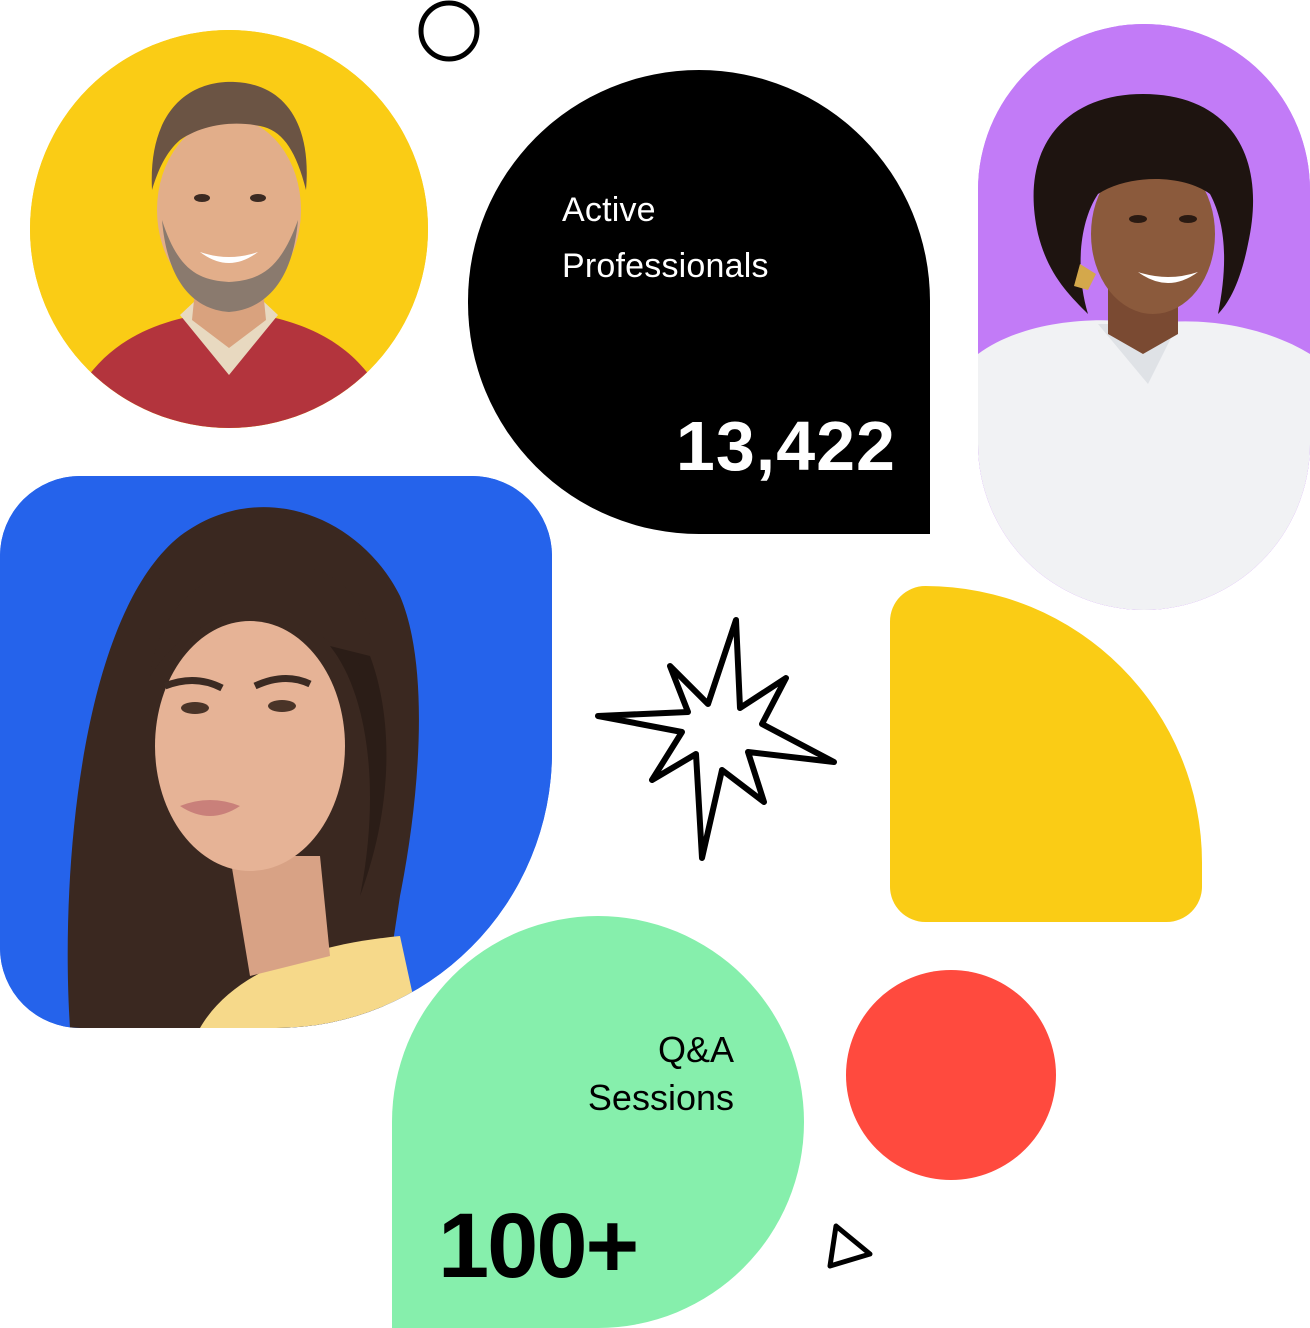 The height and width of the screenshot is (1328, 1310). Describe the element at coordinates (785, 446) in the screenshot. I see `stat-value: 13,422` at that location.